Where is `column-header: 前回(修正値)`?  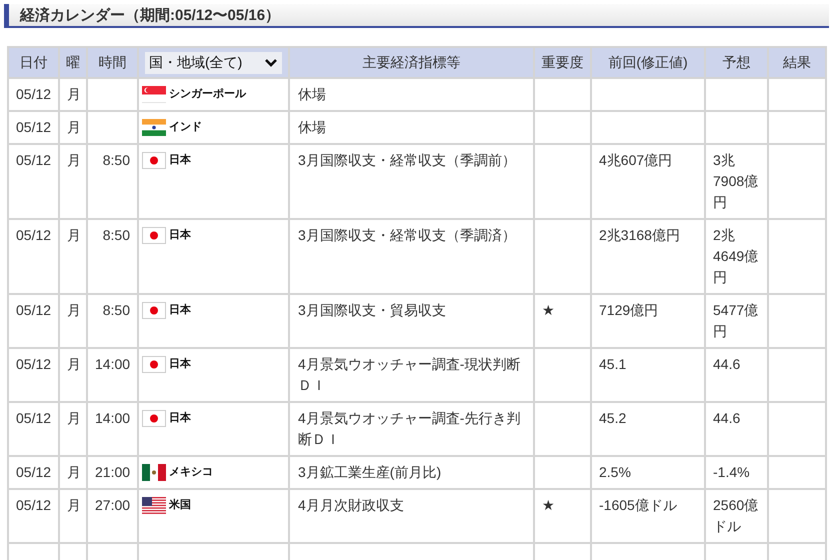
column-header: 前回(修正値) is located at coordinates (648, 62).